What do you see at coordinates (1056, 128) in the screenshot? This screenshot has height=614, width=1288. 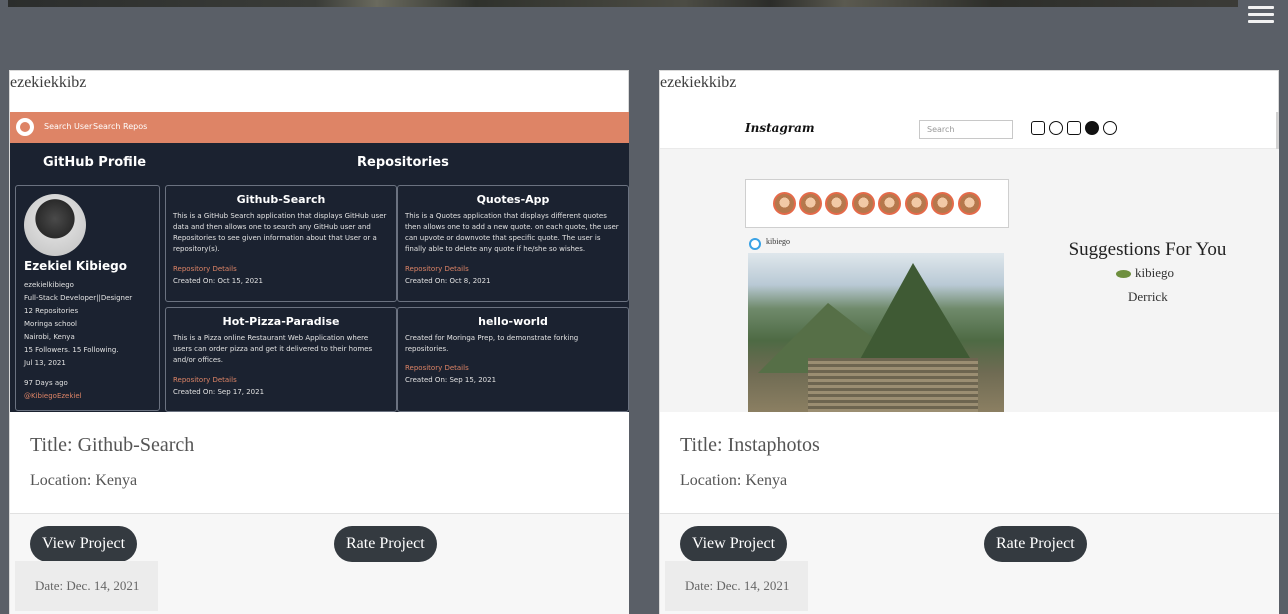 I see `messenger-icon` at bounding box center [1056, 128].